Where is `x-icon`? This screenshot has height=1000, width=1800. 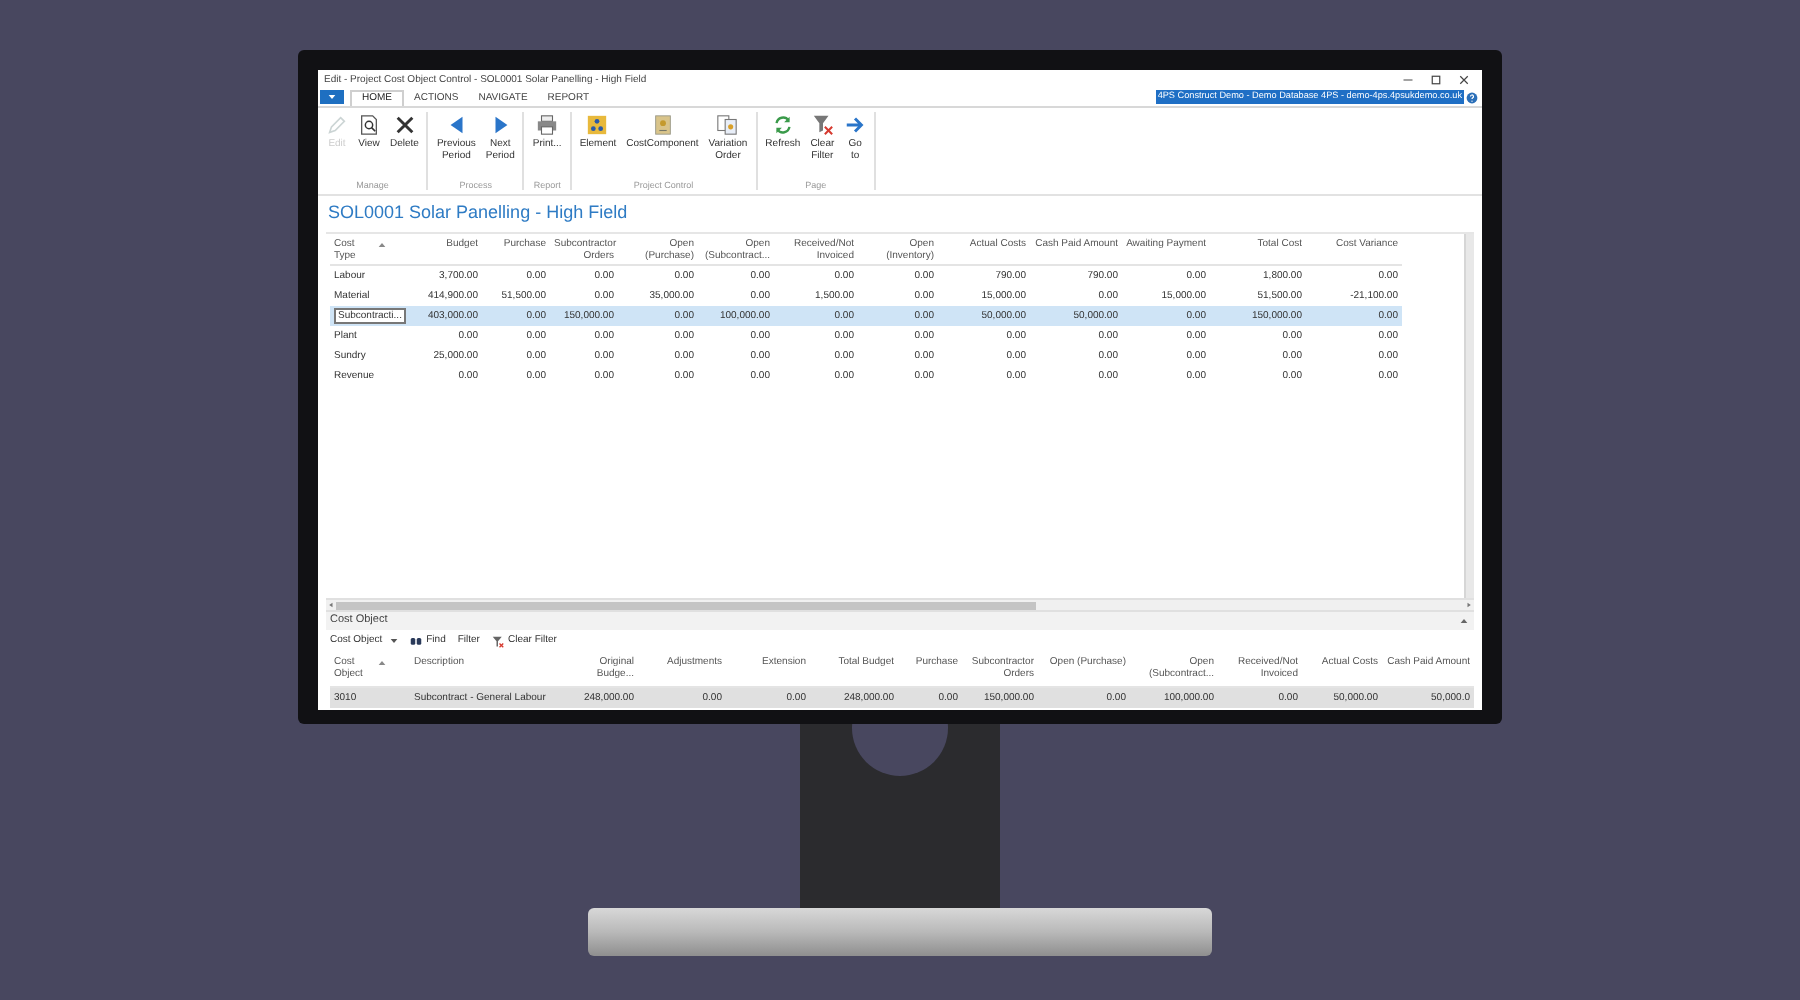
x-icon is located at coordinates (404, 125).